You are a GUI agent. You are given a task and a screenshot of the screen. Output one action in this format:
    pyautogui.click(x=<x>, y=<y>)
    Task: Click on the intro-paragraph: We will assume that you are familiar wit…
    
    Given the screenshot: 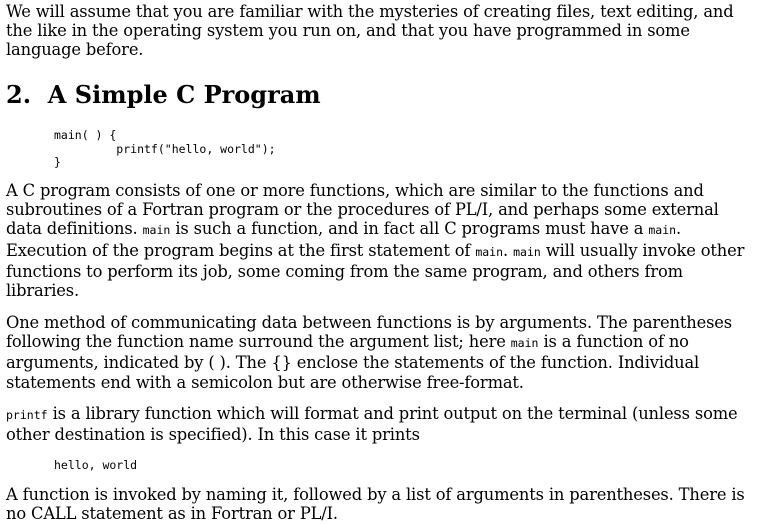 What is the action you would take?
    pyautogui.click(x=370, y=31)
    